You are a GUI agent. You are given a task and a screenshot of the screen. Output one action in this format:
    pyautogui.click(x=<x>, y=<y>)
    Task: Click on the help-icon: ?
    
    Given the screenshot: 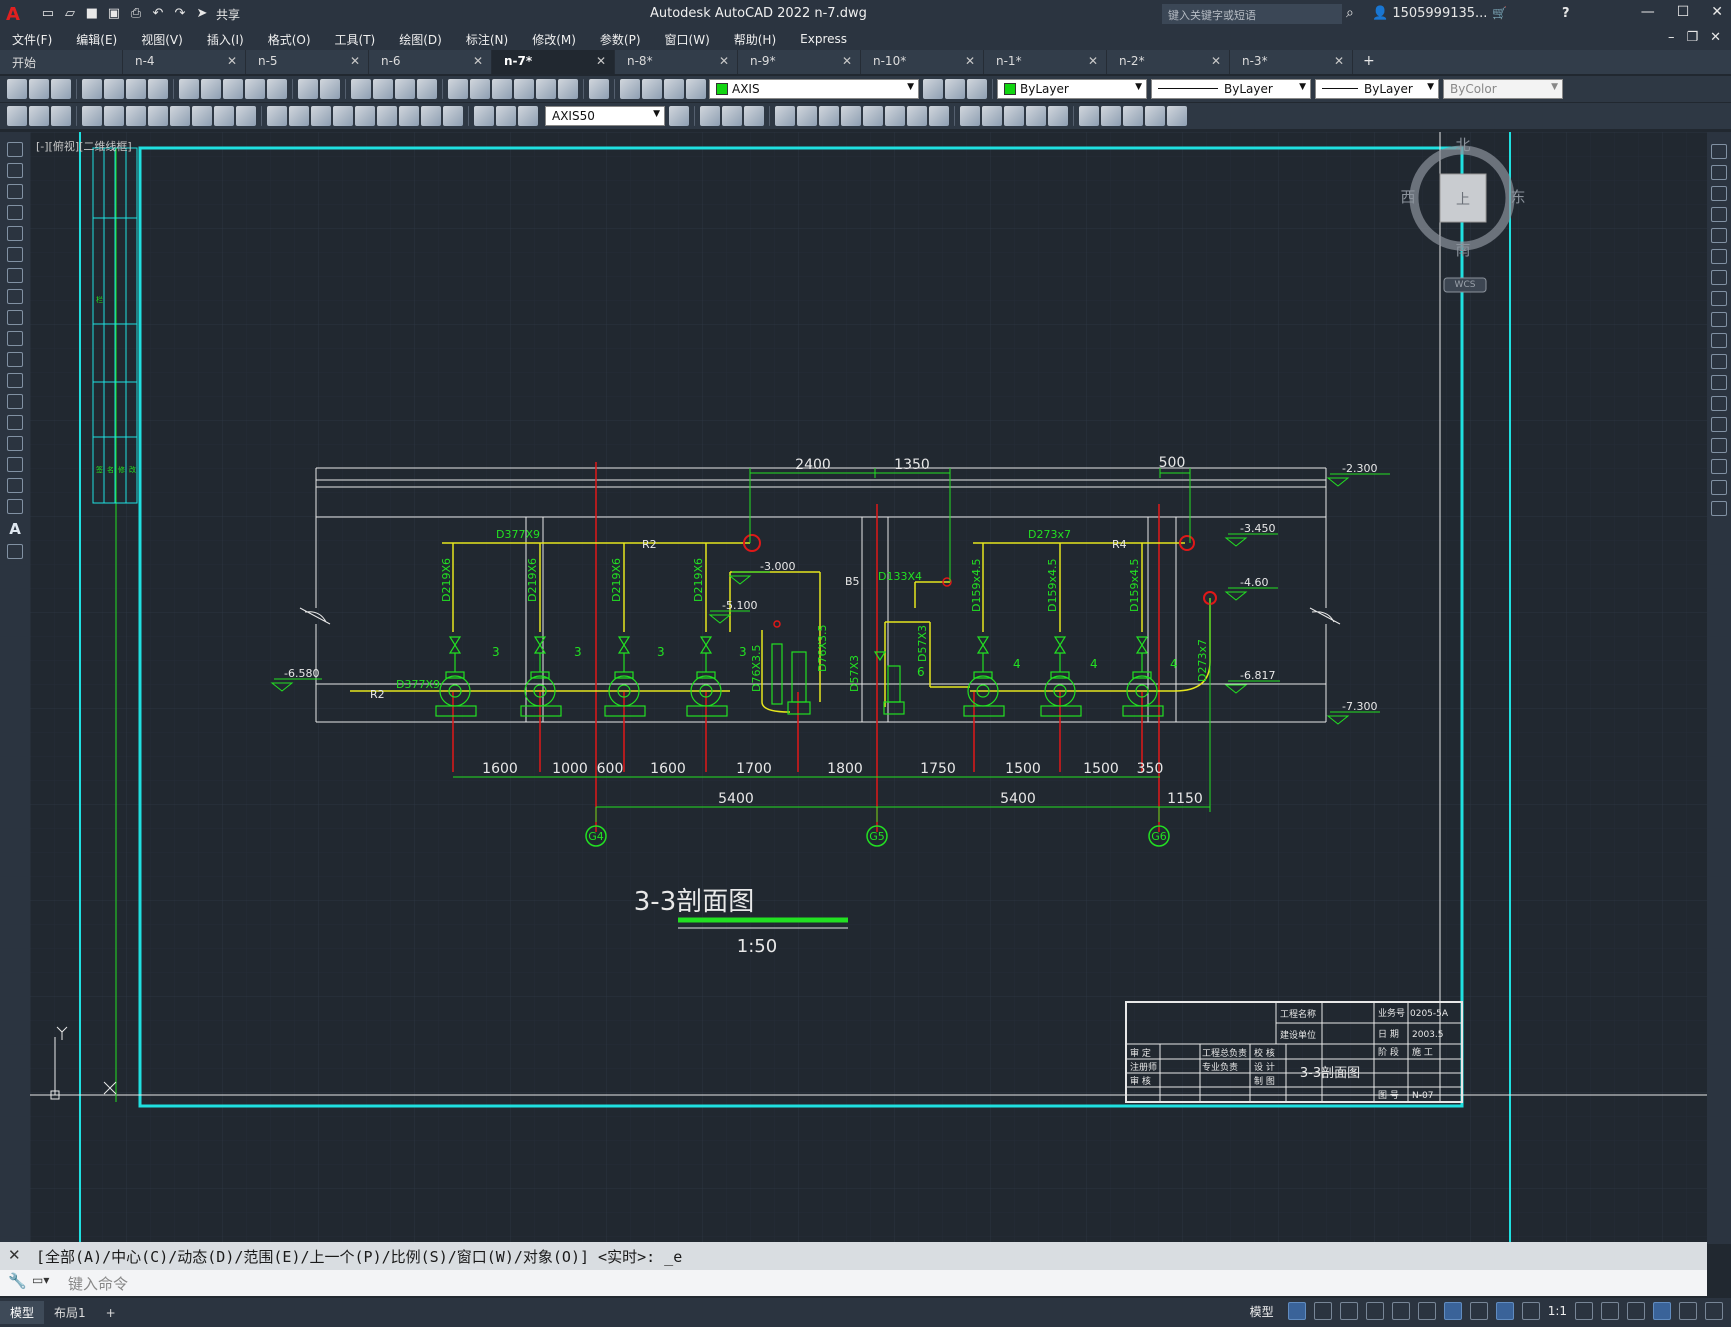 What is the action you would take?
    pyautogui.click(x=1566, y=13)
    